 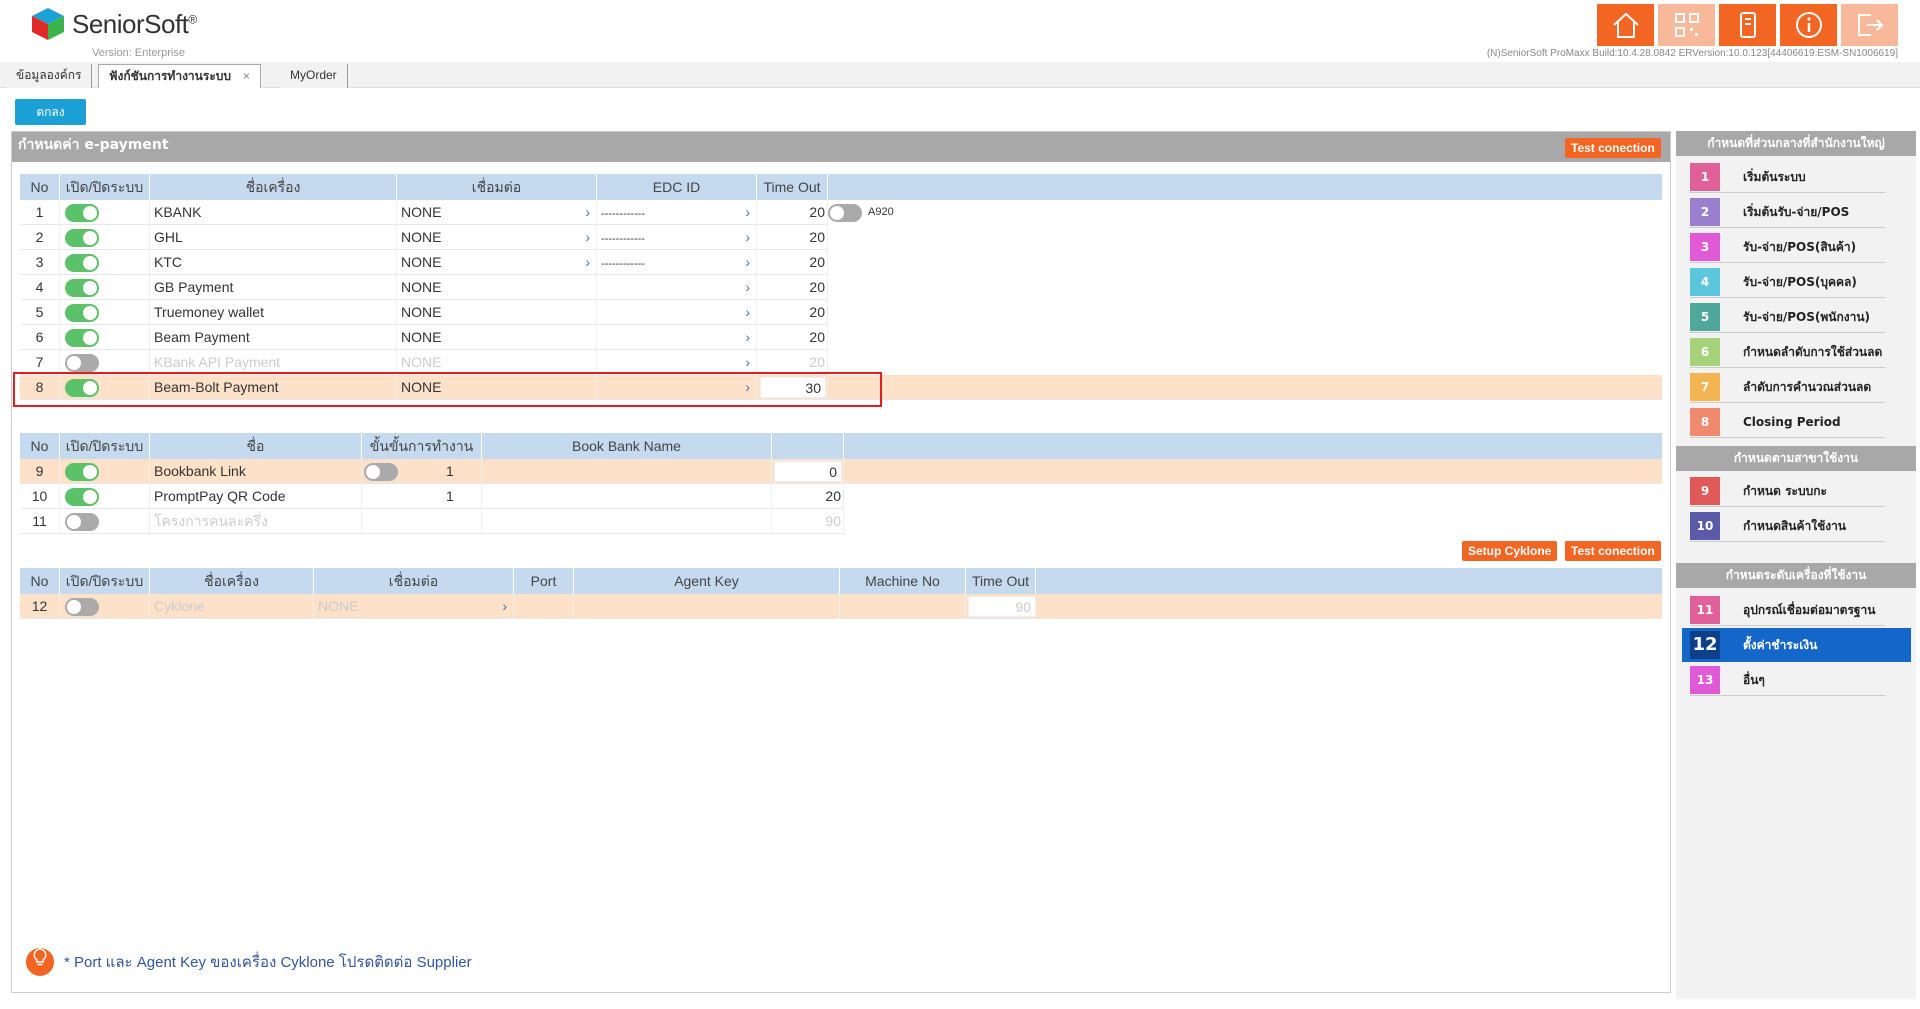 What do you see at coordinates (1869, 25) in the screenshot?
I see `logout-button` at bounding box center [1869, 25].